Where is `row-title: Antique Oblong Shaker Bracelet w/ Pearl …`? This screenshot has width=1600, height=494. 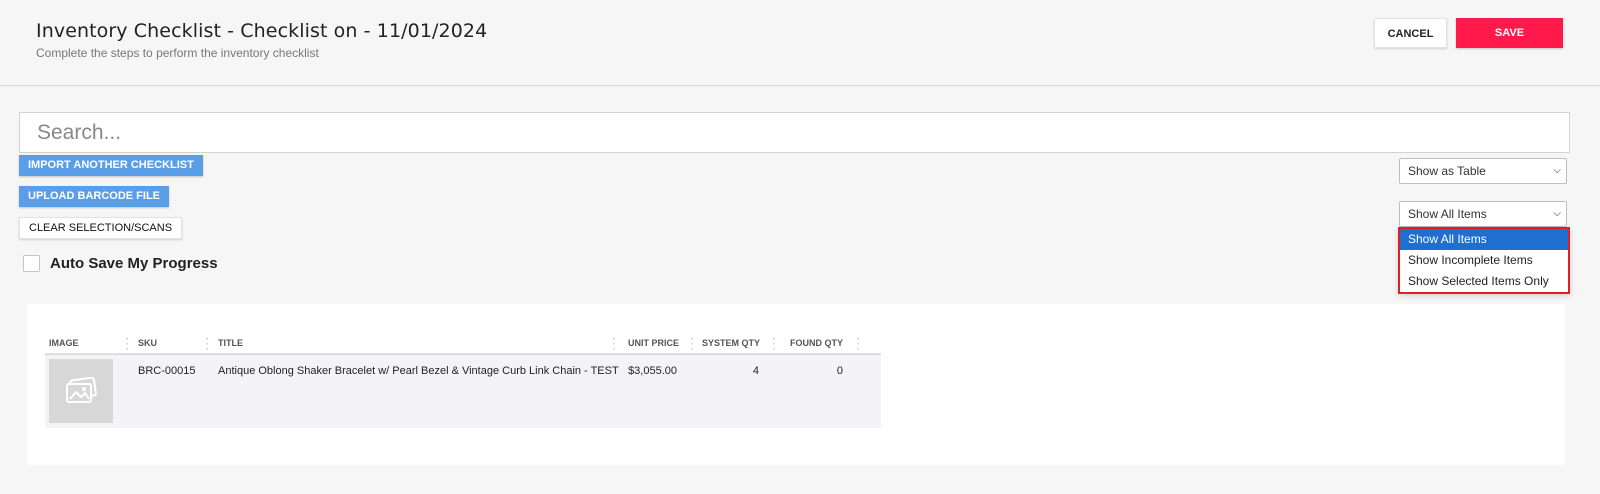 row-title: Antique Oblong Shaker Bracelet w/ Pearl … is located at coordinates (418, 371).